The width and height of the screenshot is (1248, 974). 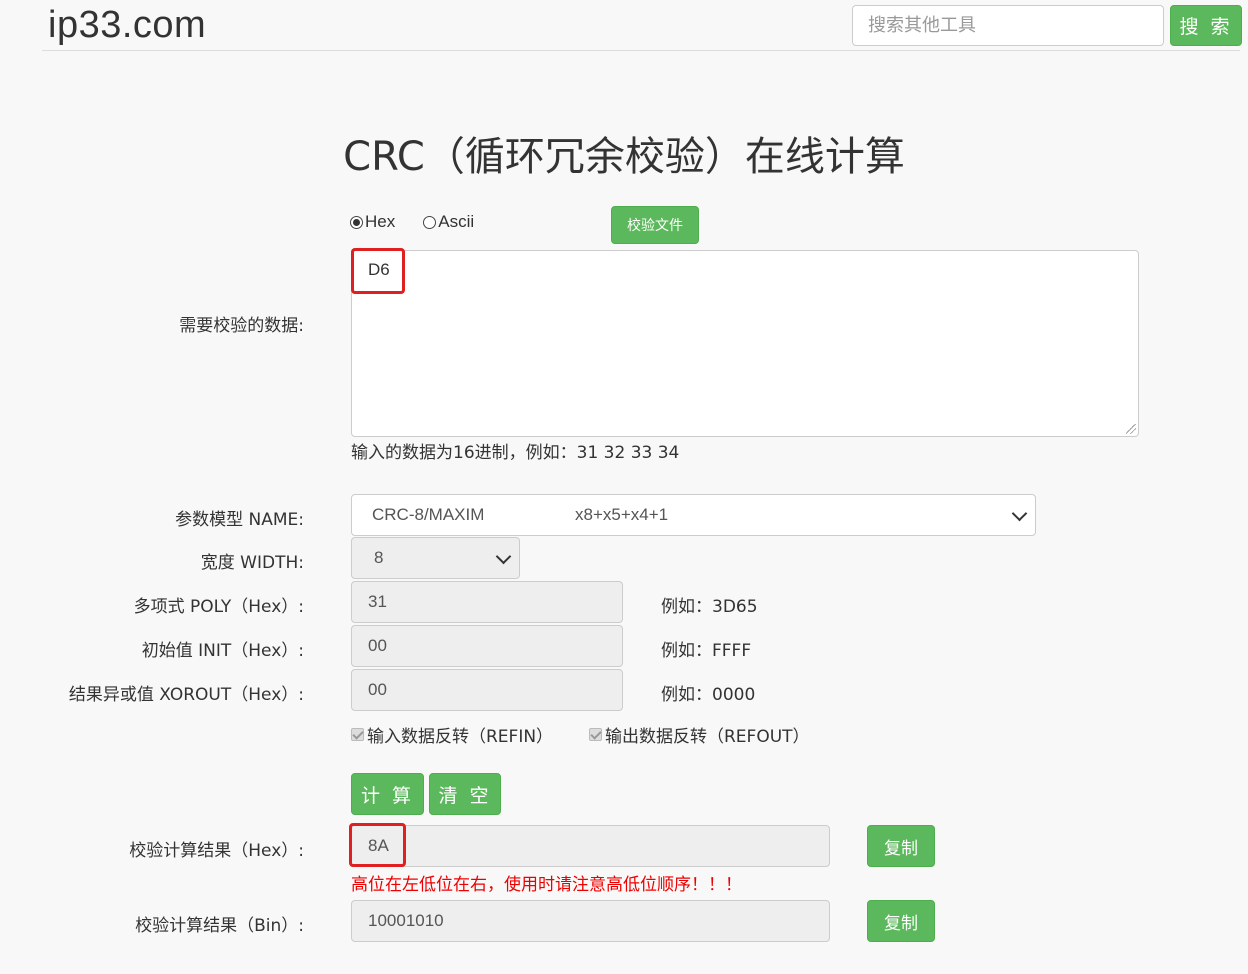 I want to click on ascii-radio, so click(x=430, y=222).